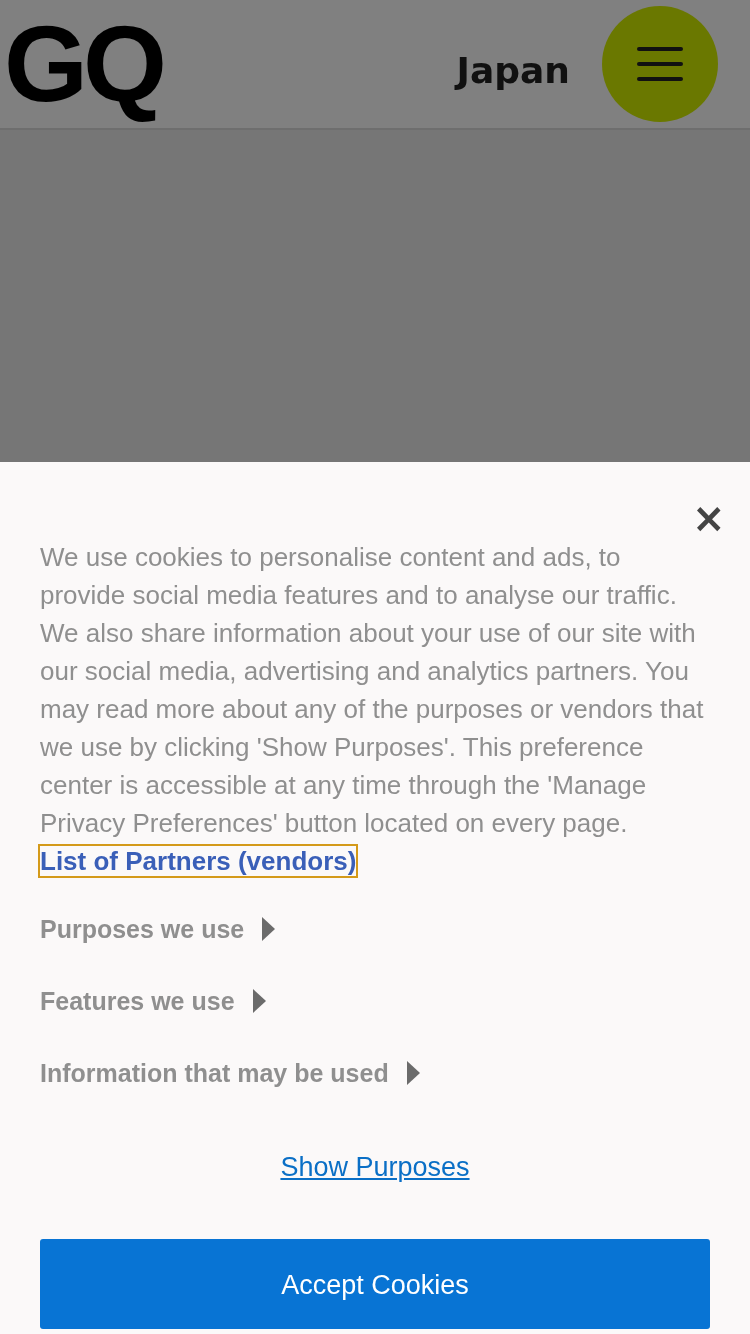 The image size is (750, 1334). What do you see at coordinates (86, 64) in the screenshot?
I see `logo: GQ` at bounding box center [86, 64].